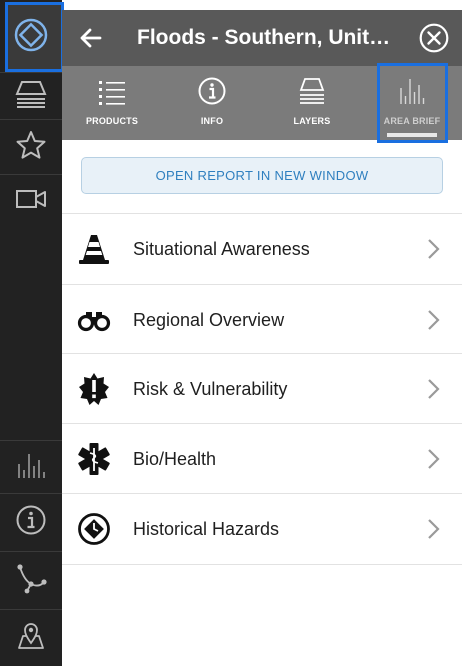 This screenshot has width=462, height=666. I want to click on rail-favorites-button, so click(31, 147).